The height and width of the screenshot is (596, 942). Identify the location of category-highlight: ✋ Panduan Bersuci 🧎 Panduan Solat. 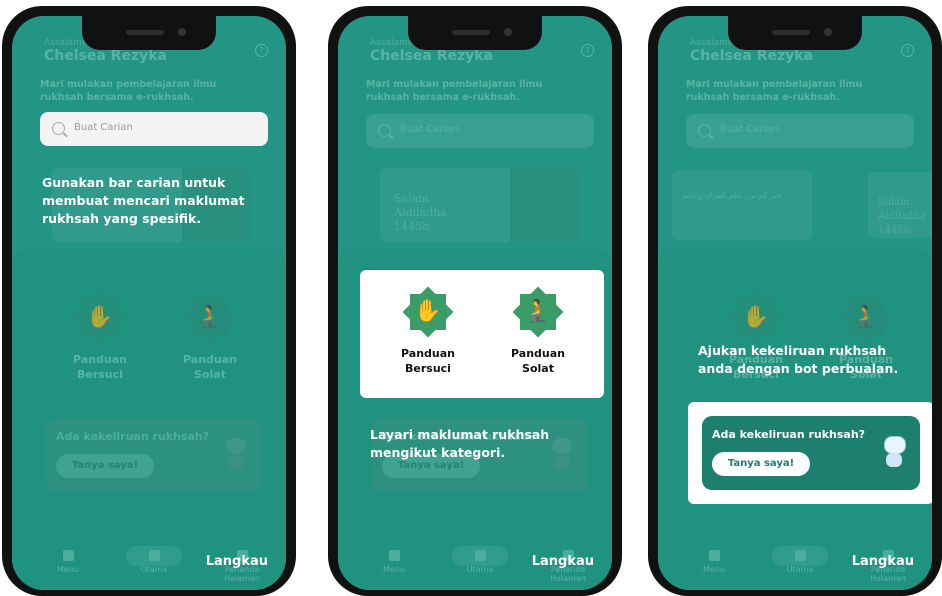
(482, 334).